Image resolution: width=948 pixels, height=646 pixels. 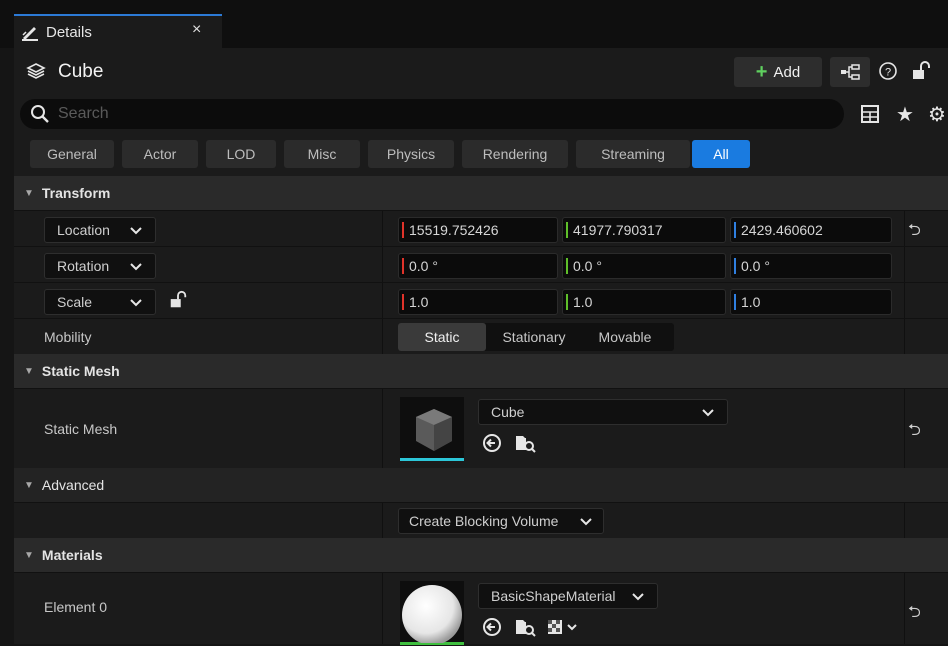 I want to click on pencil-icon, so click(x=30, y=32).